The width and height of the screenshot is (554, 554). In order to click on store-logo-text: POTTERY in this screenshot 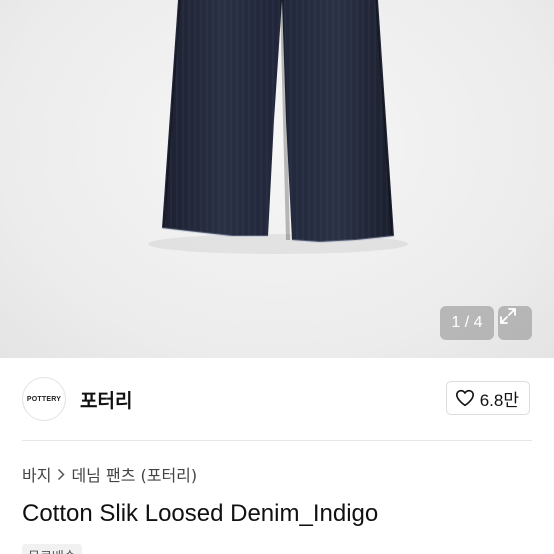, I will do `click(44, 399)`.